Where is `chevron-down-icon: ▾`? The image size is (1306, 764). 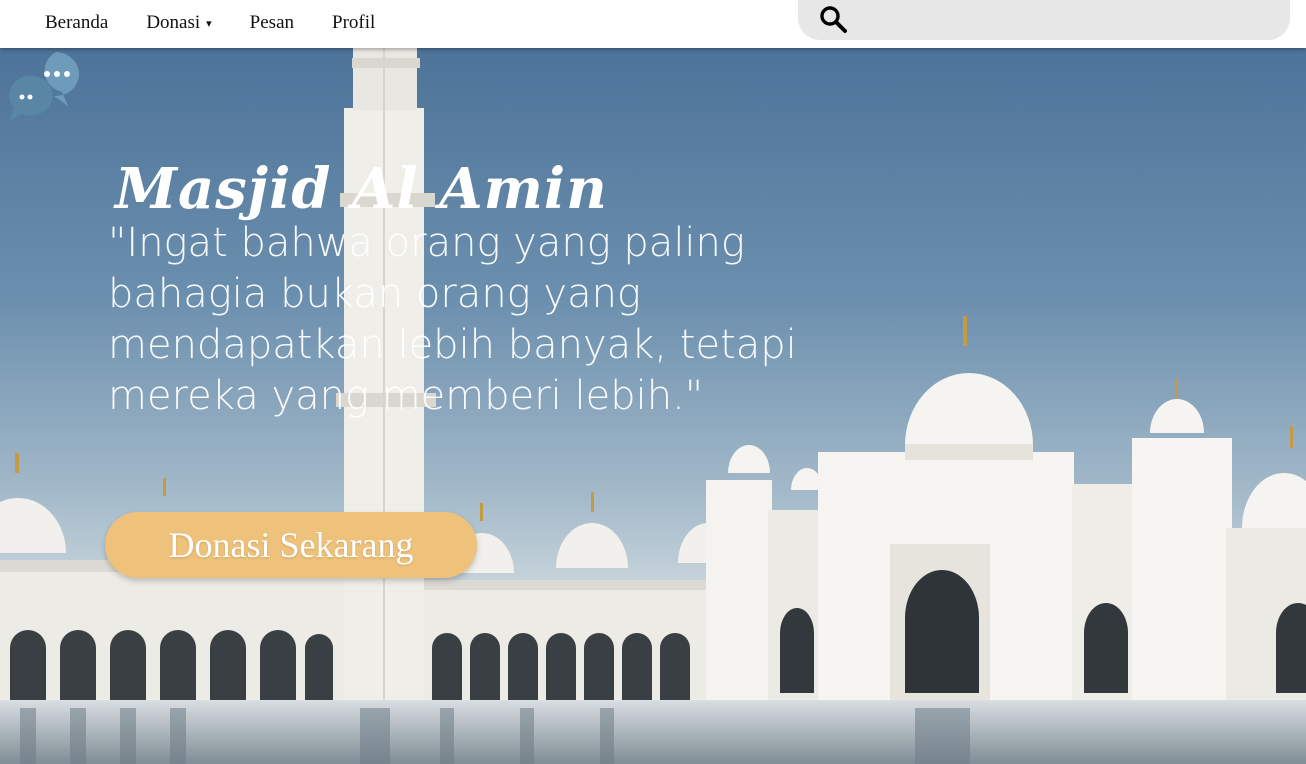 chevron-down-icon: ▾ is located at coordinates (209, 23).